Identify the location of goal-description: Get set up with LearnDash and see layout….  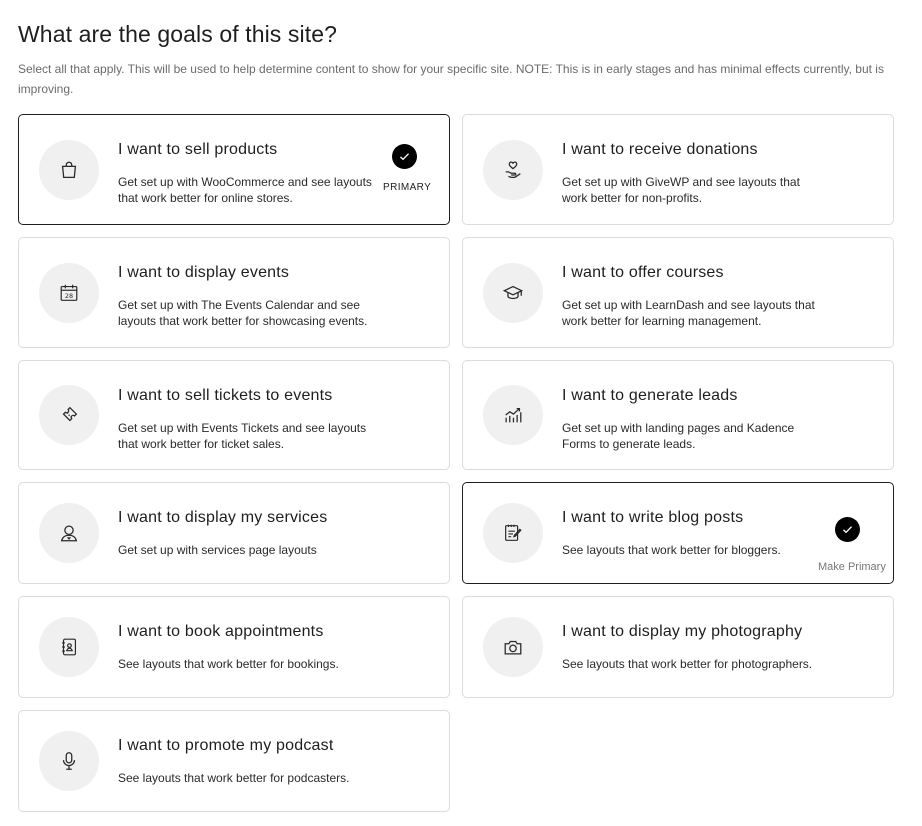
(688, 313).